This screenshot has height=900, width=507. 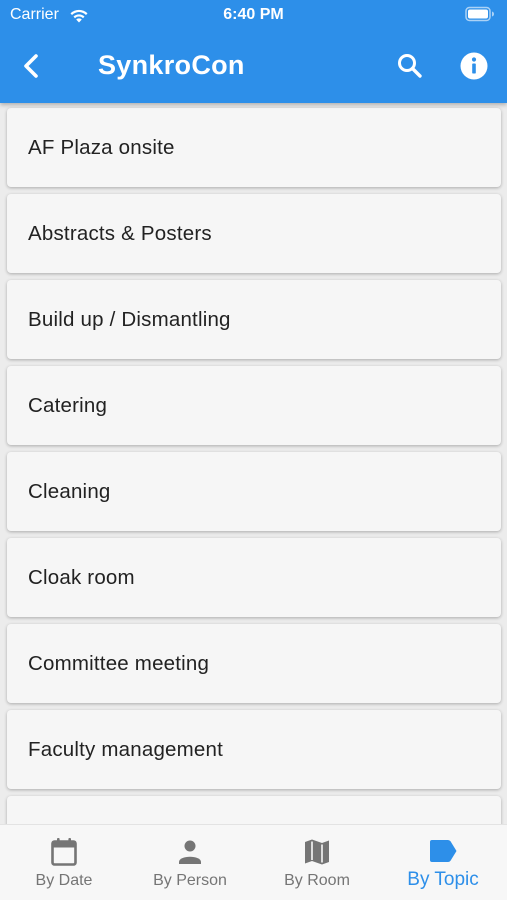 I want to click on info-icon, so click(x=474, y=66).